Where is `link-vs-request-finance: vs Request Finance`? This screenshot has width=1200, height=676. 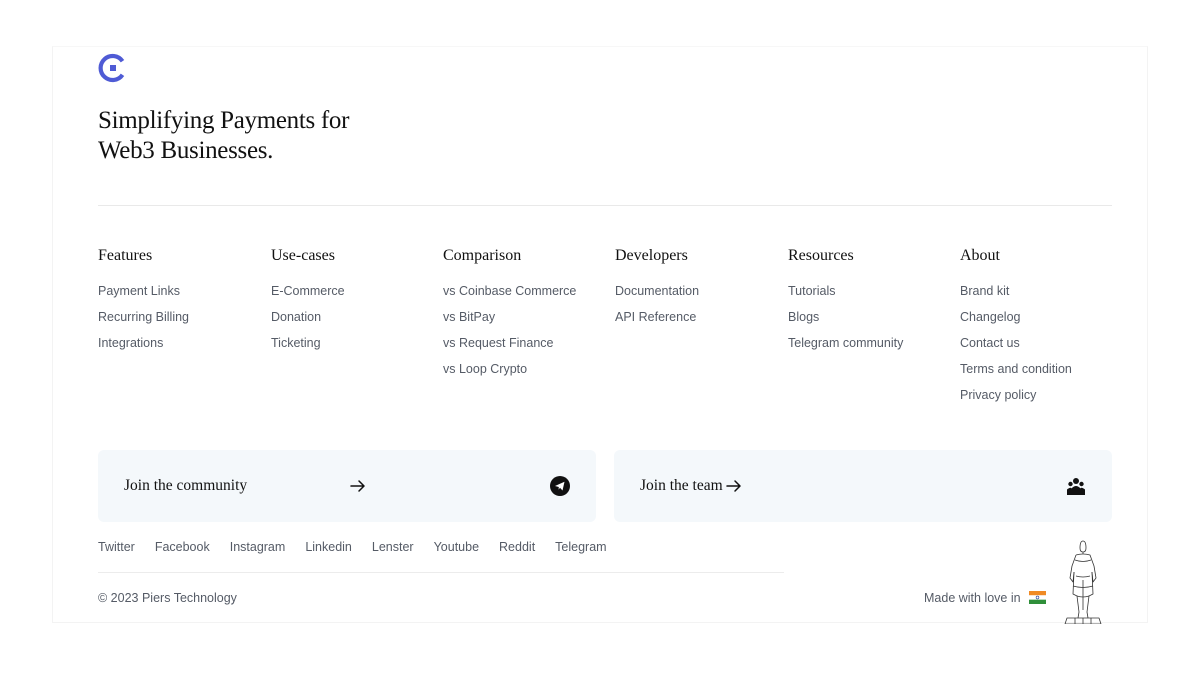
link-vs-request-finance: vs Request Finance is located at coordinates (498, 343).